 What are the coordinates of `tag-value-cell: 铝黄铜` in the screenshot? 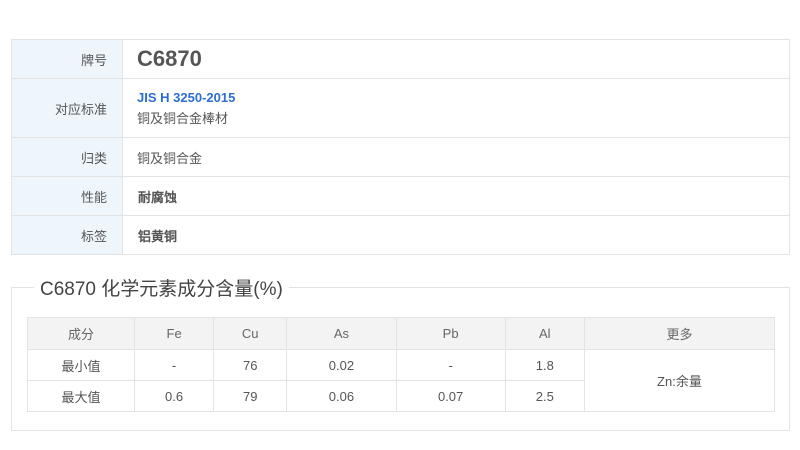 It's located at (456, 235).